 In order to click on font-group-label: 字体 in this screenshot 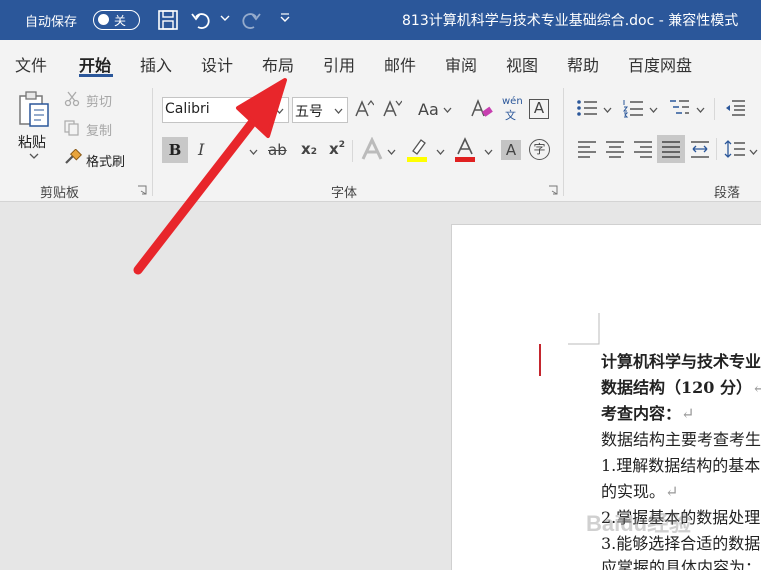, I will do `click(344, 193)`.